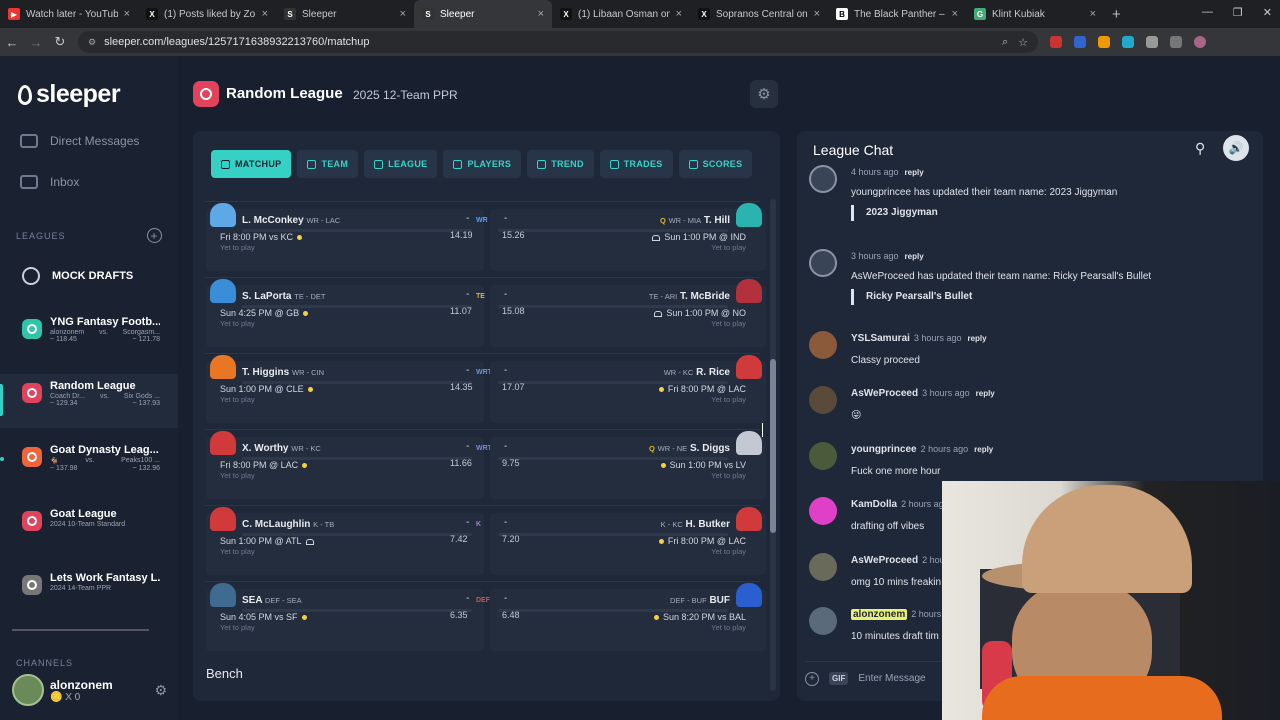 The image size is (1280, 720). Describe the element at coordinates (223, 519) in the screenshot. I see `player-headshot` at that location.